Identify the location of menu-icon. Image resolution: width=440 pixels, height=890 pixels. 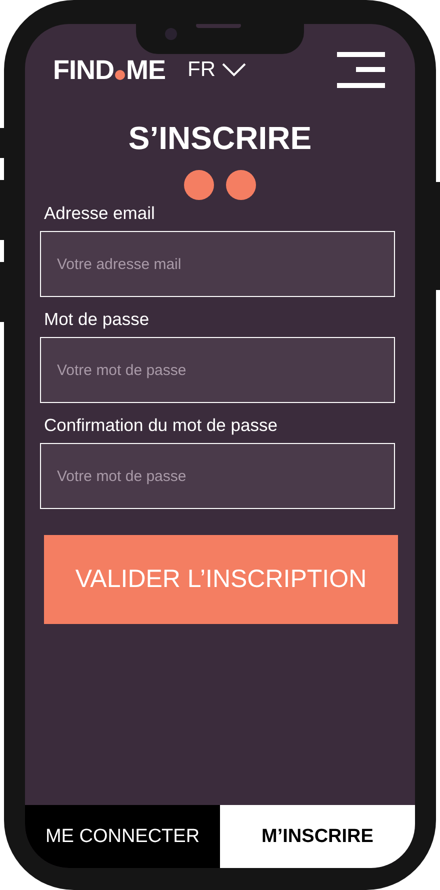
(361, 70).